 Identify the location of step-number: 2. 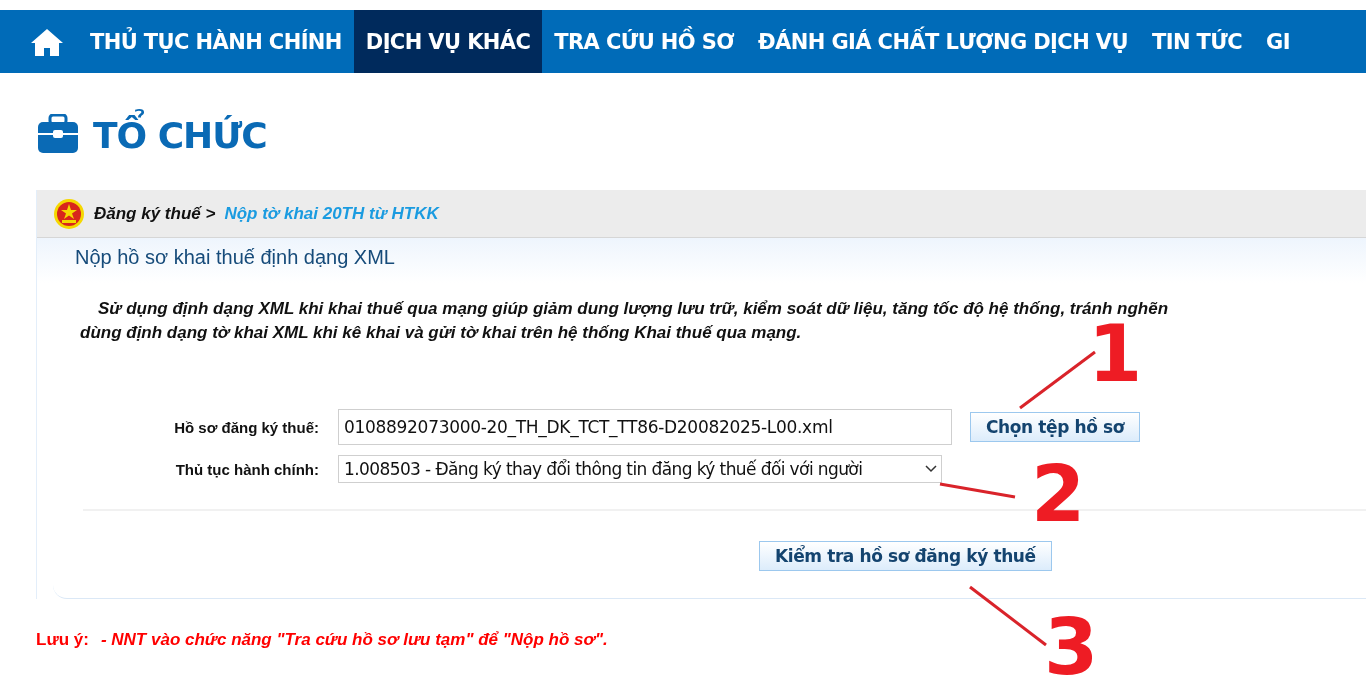
(1058, 494).